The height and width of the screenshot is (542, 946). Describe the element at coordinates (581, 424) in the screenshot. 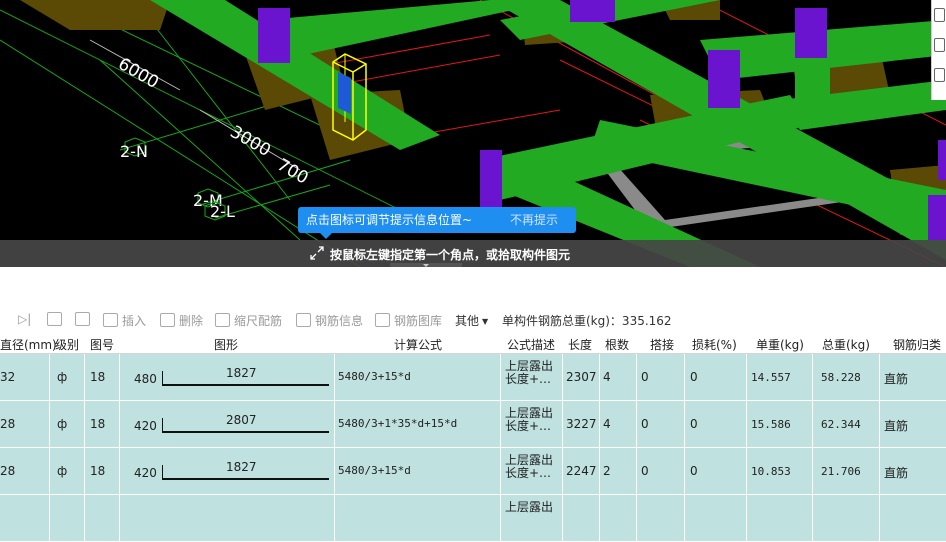

I see `cell-length: 3227` at that location.